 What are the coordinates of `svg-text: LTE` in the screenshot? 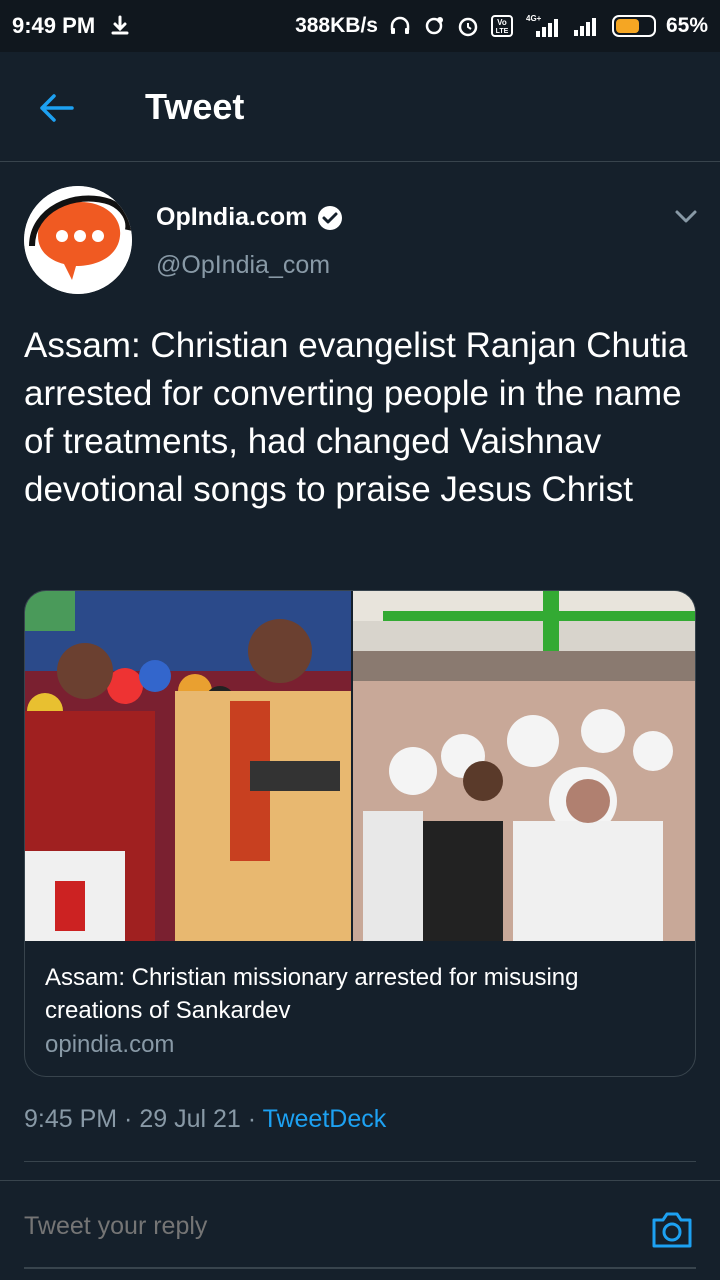 It's located at (502, 31).